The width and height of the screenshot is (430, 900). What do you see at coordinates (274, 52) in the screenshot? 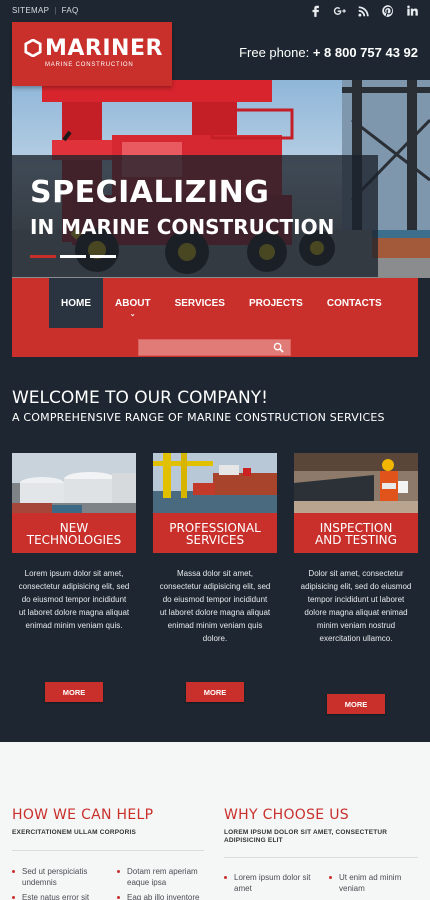
I see `phone-label: Free phone:` at bounding box center [274, 52].